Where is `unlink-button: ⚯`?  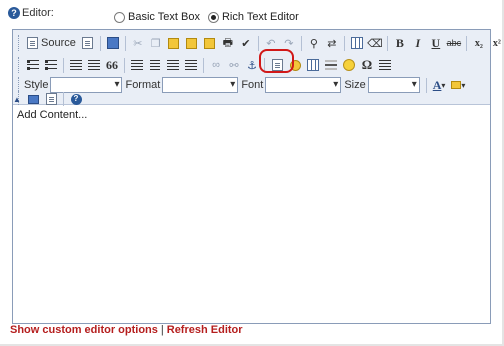 unlink-button: ⚯ is located at coordinates (234, 65).